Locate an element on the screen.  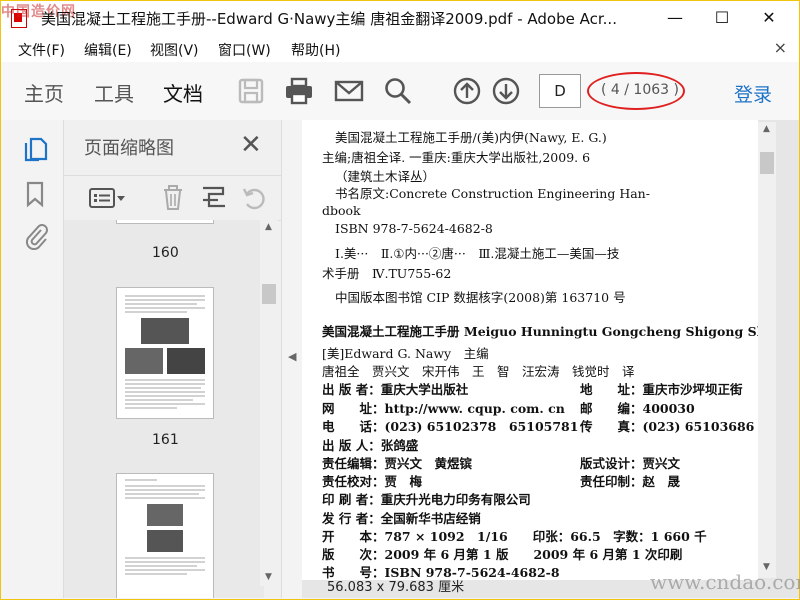
thumbnail-options-icon is located at coordinates (107, 198).